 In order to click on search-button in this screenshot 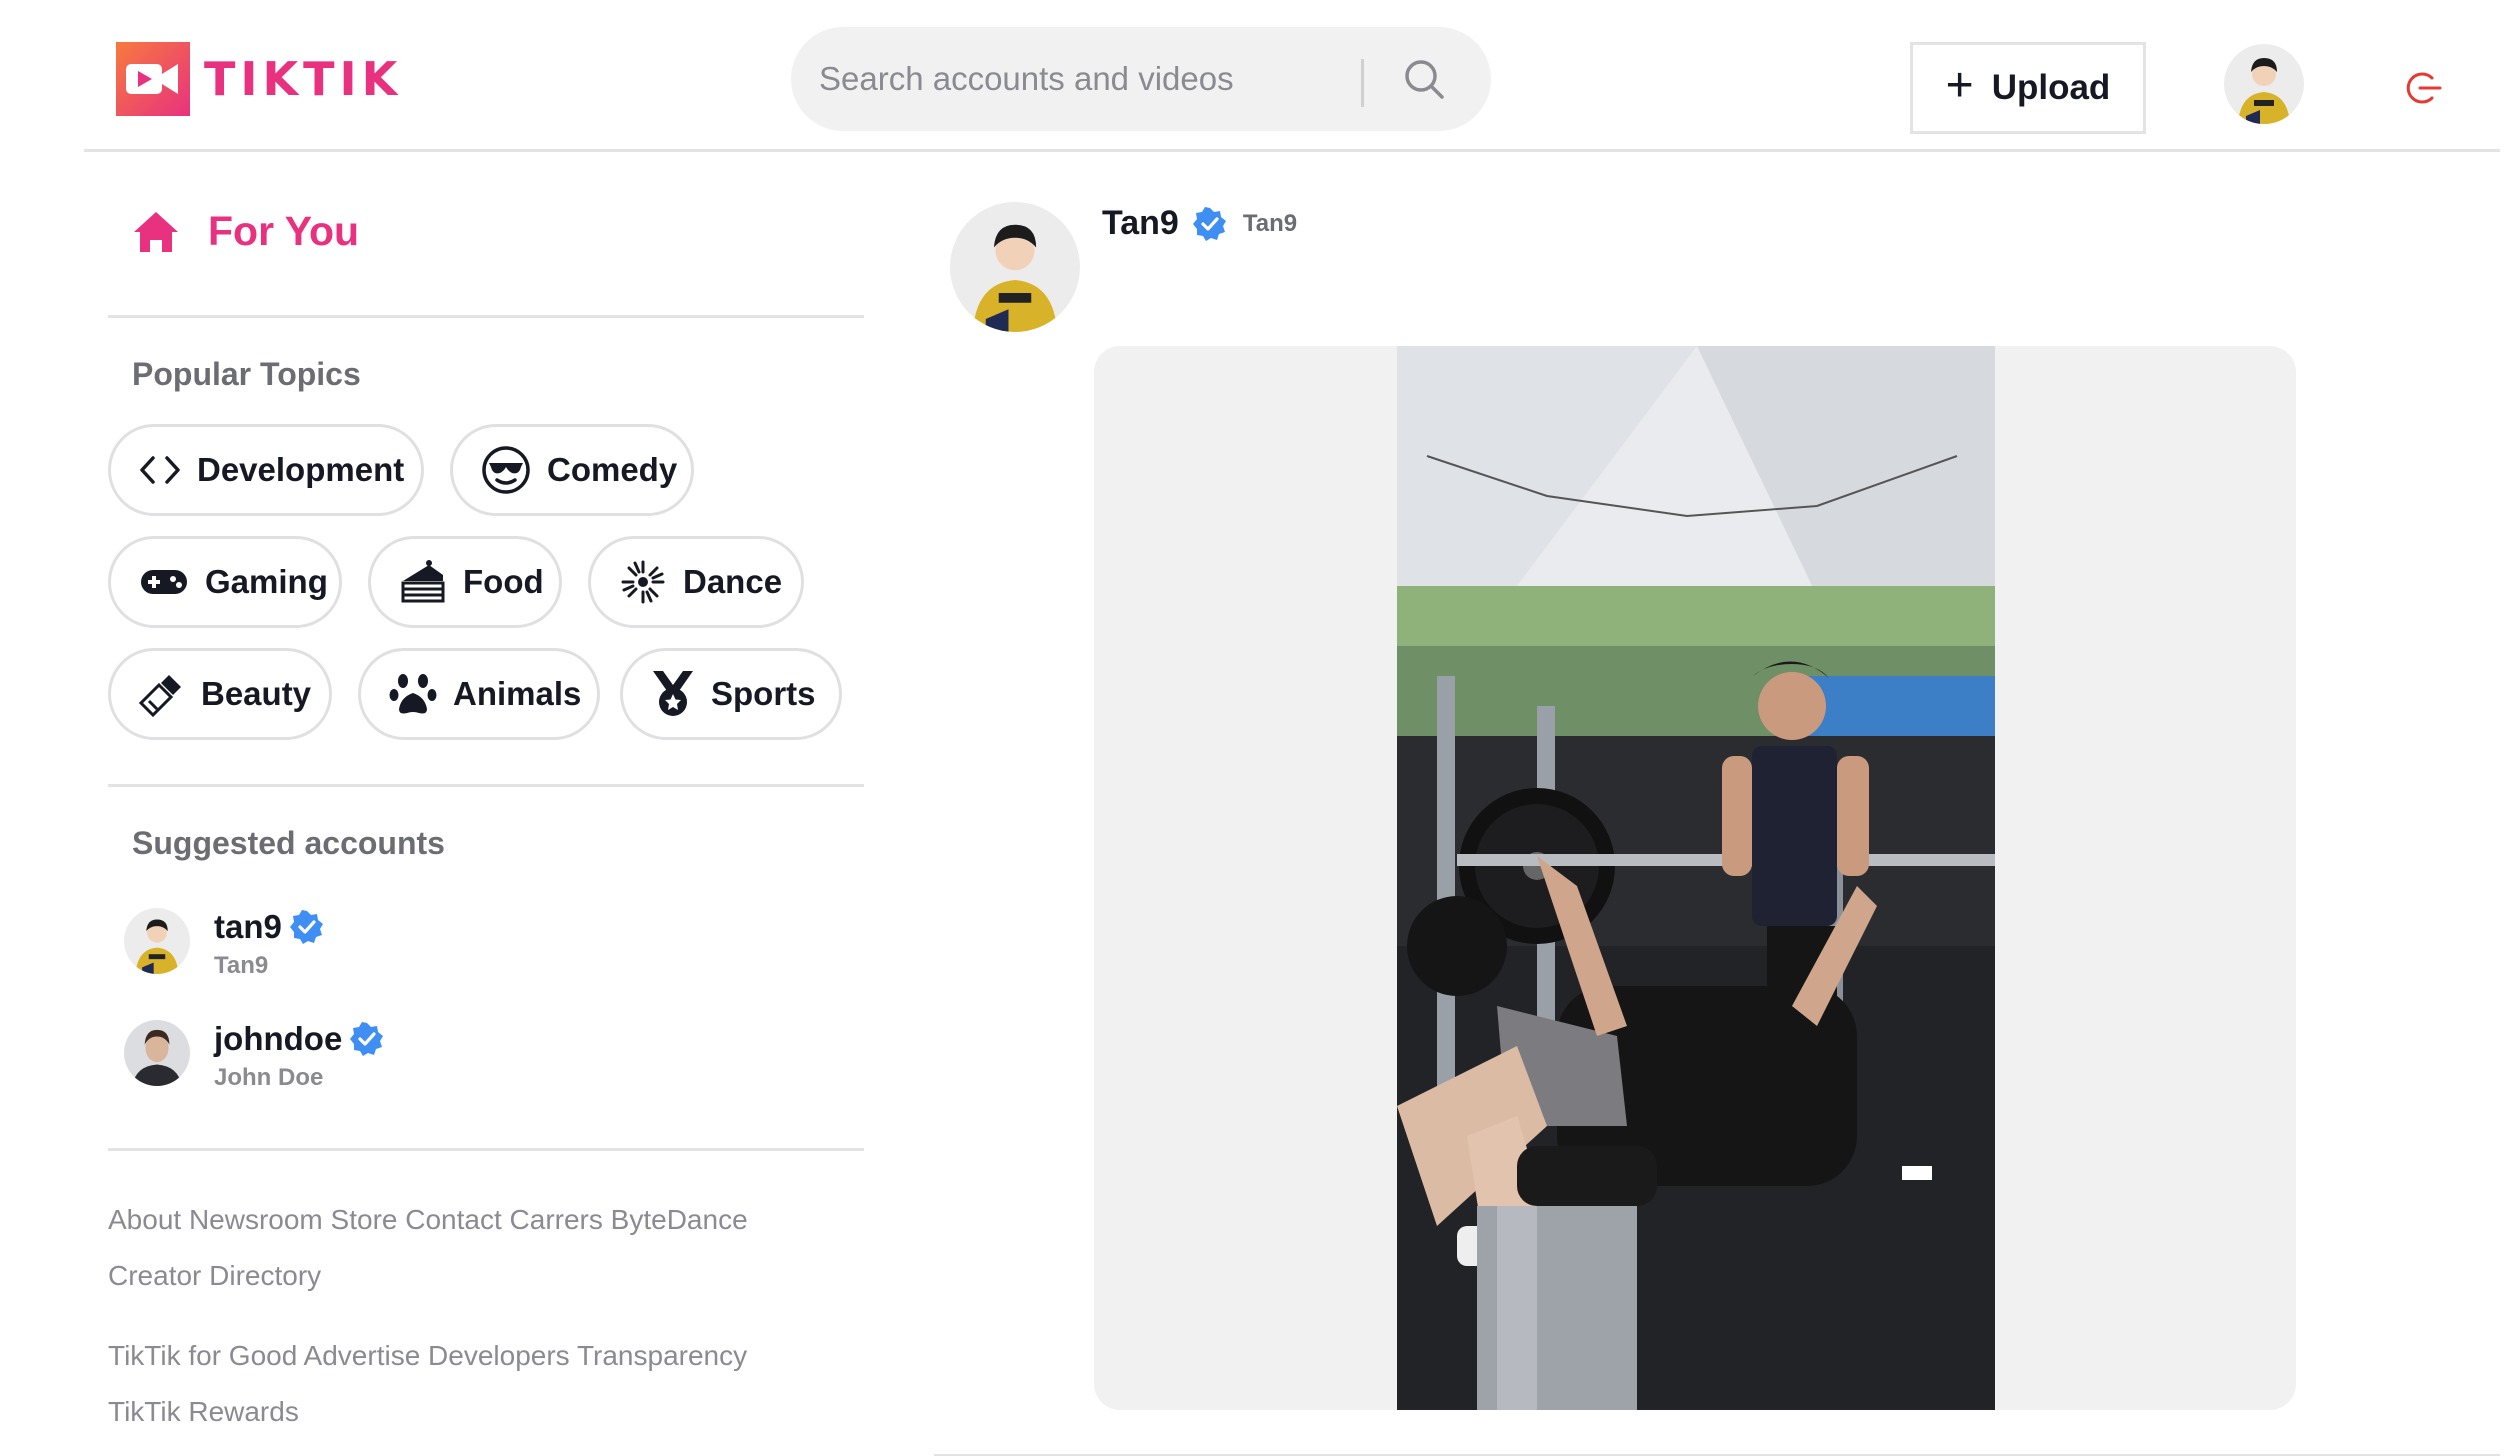, I will do `click(1424, 79)`.